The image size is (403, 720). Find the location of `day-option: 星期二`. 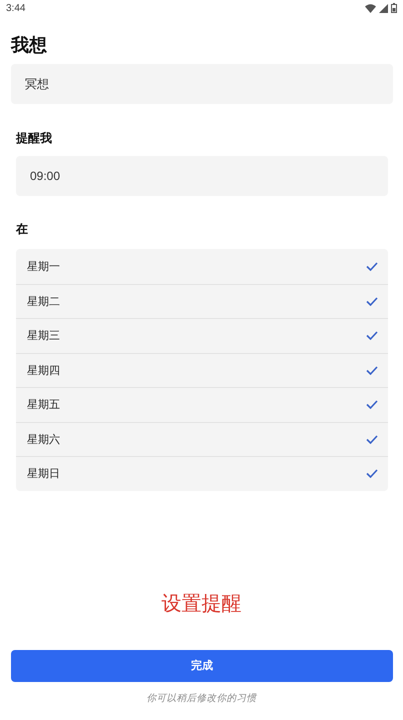

day-option: 星期二 is located at coordinates (202, 301).